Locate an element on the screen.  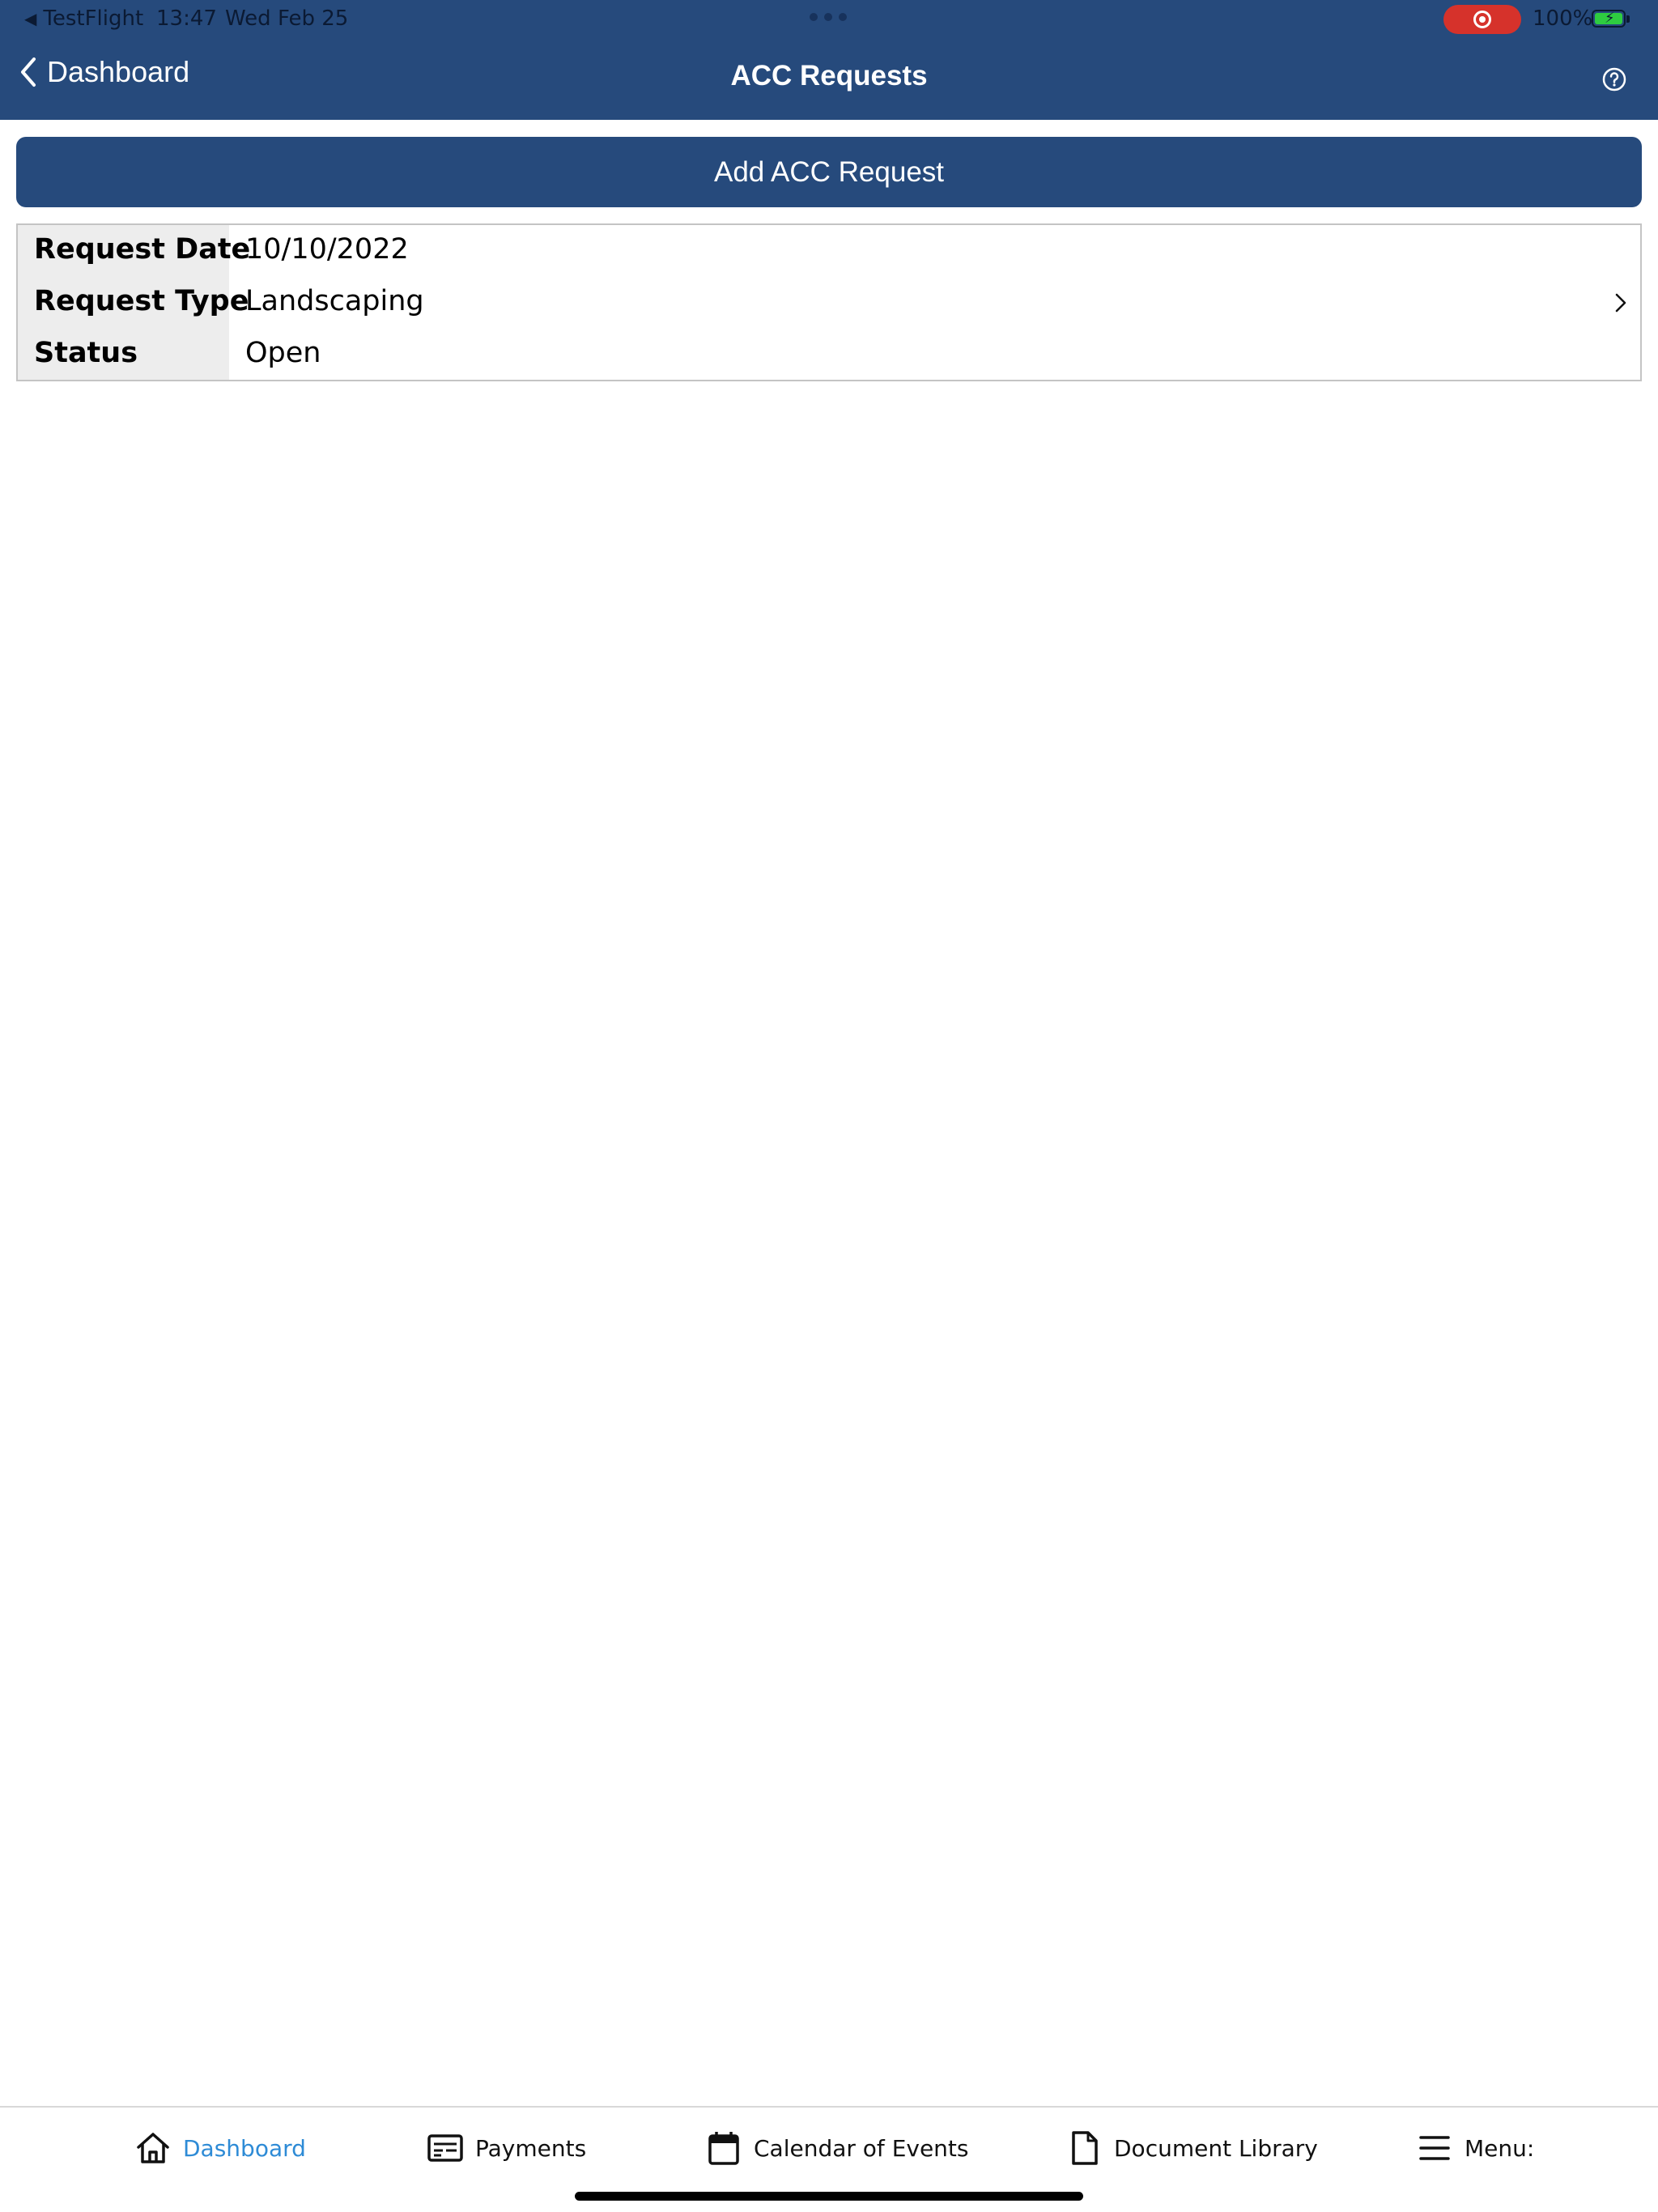
document-icon is located at coordinates (1085, 2148).